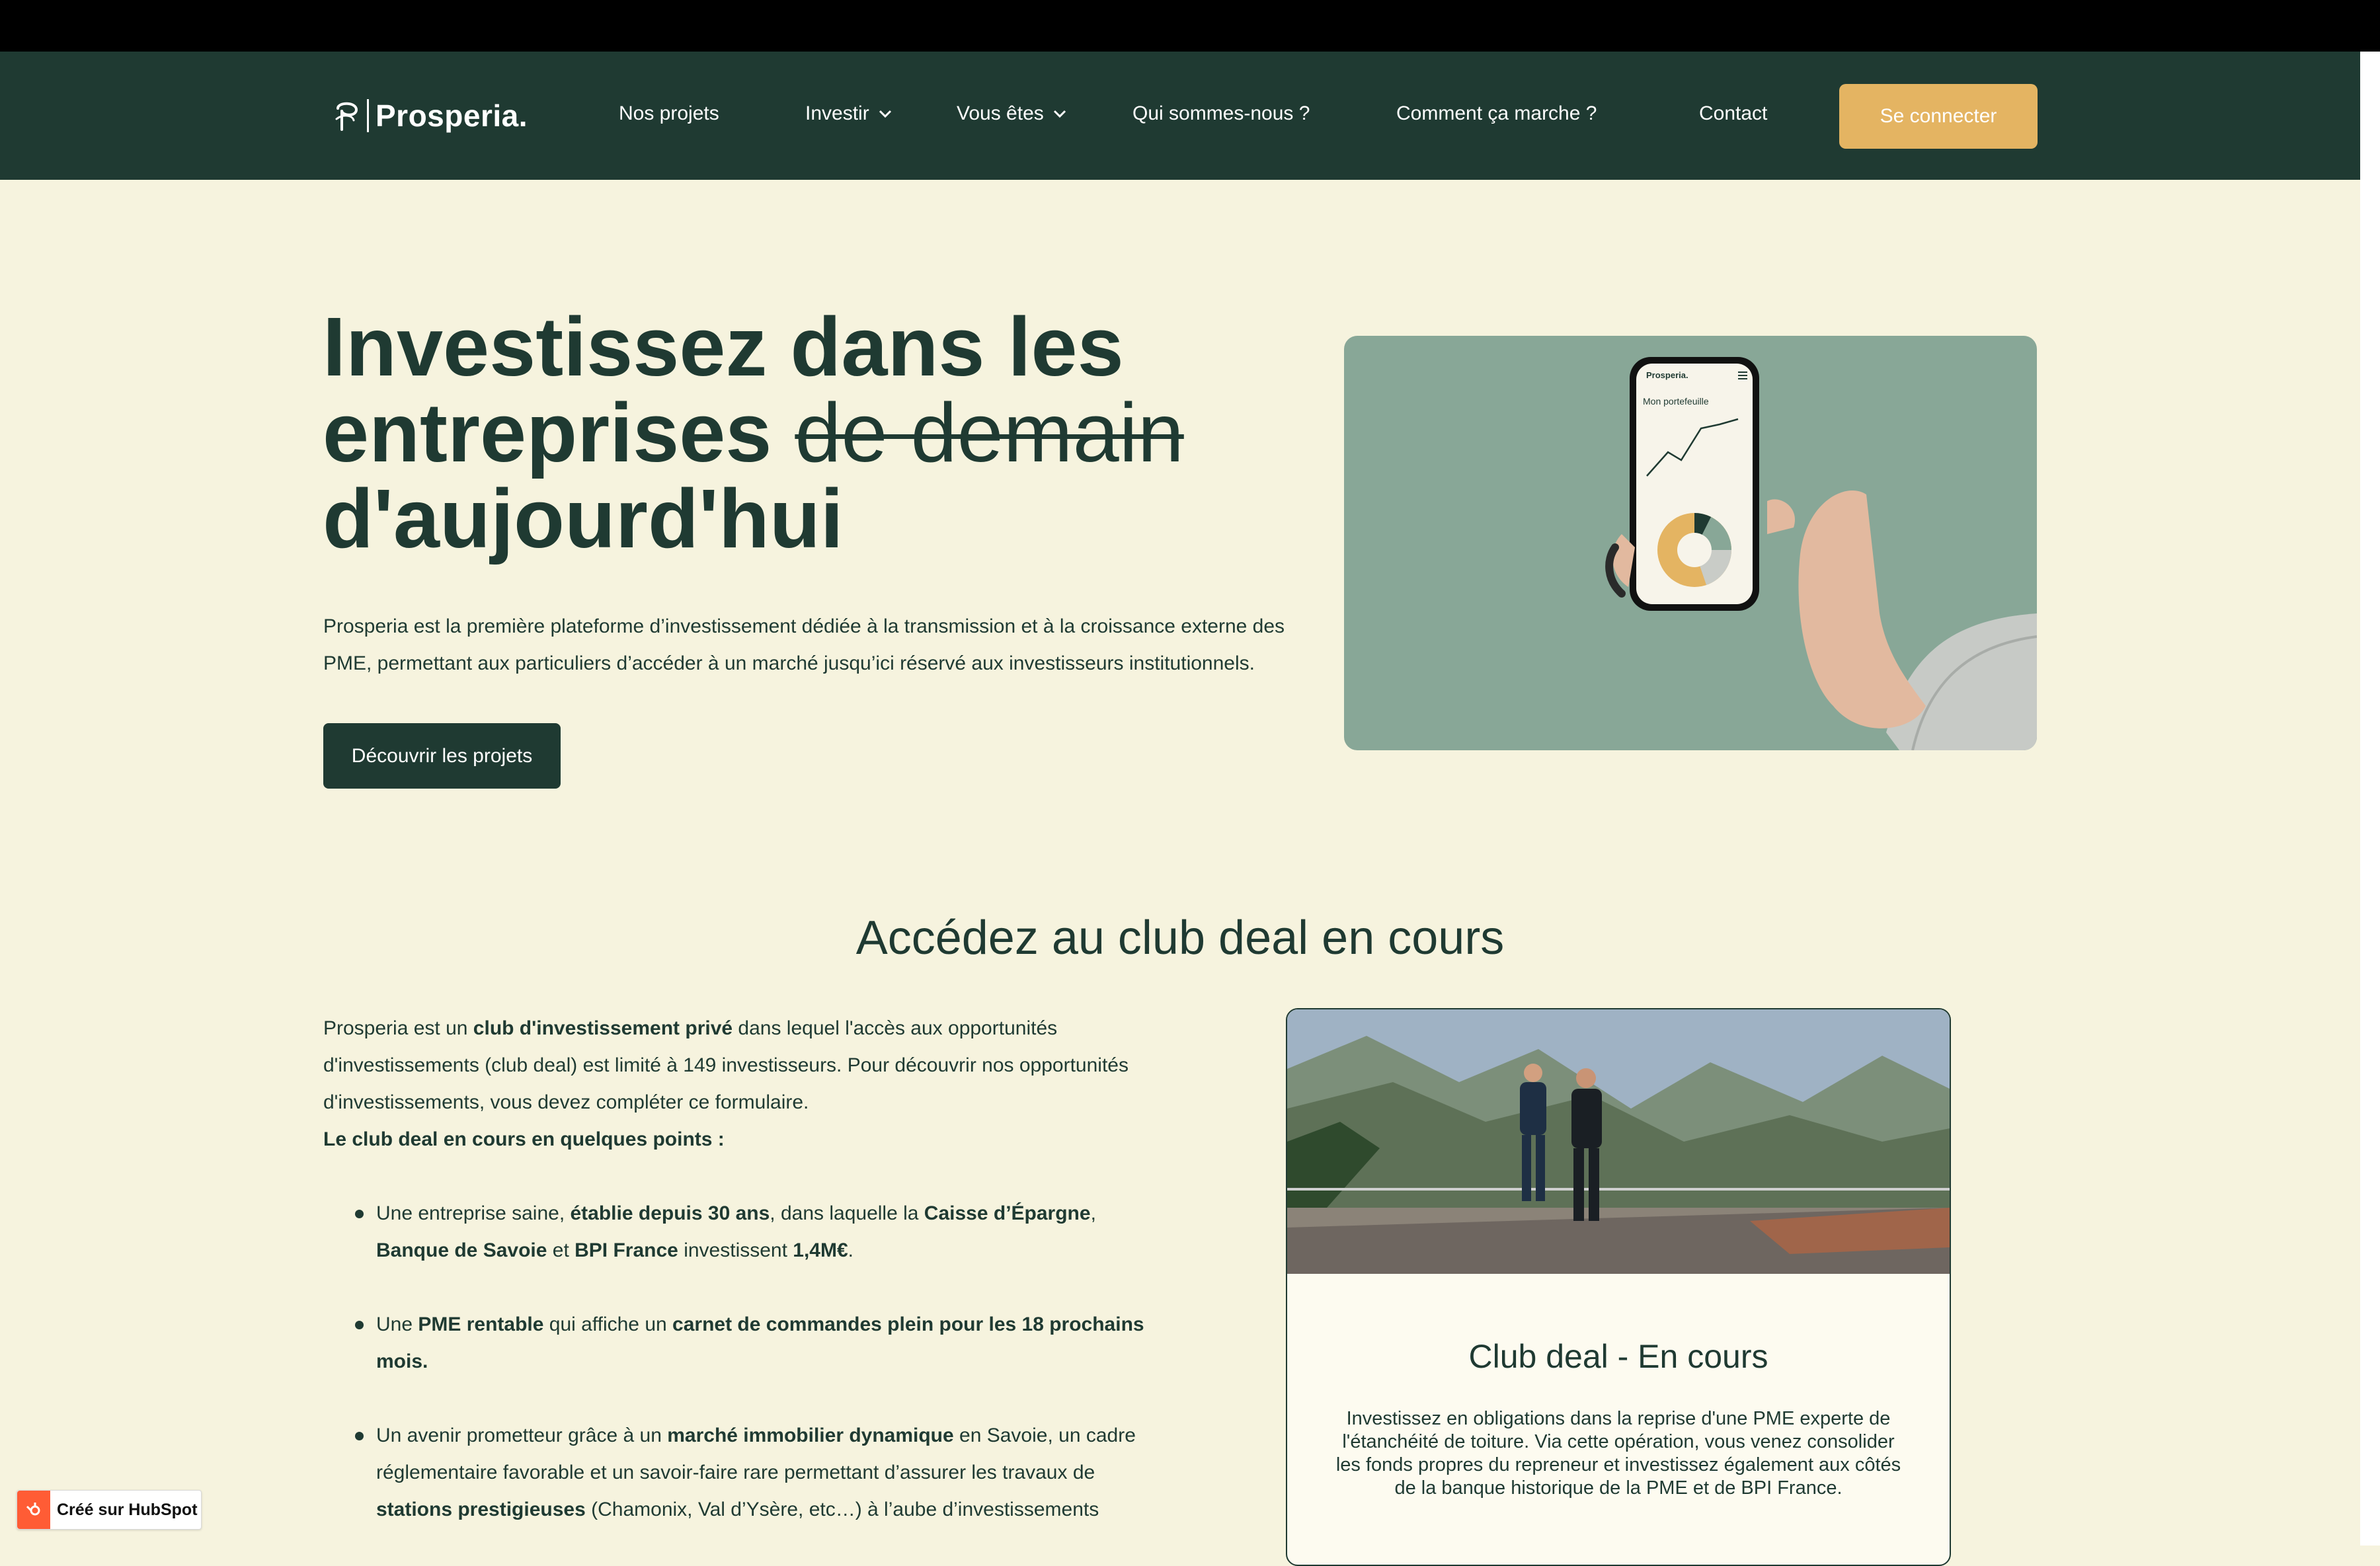 The image size is (2380, 1566). I want to click on bullet-bold: 1,4M€, so click(820, 1250).